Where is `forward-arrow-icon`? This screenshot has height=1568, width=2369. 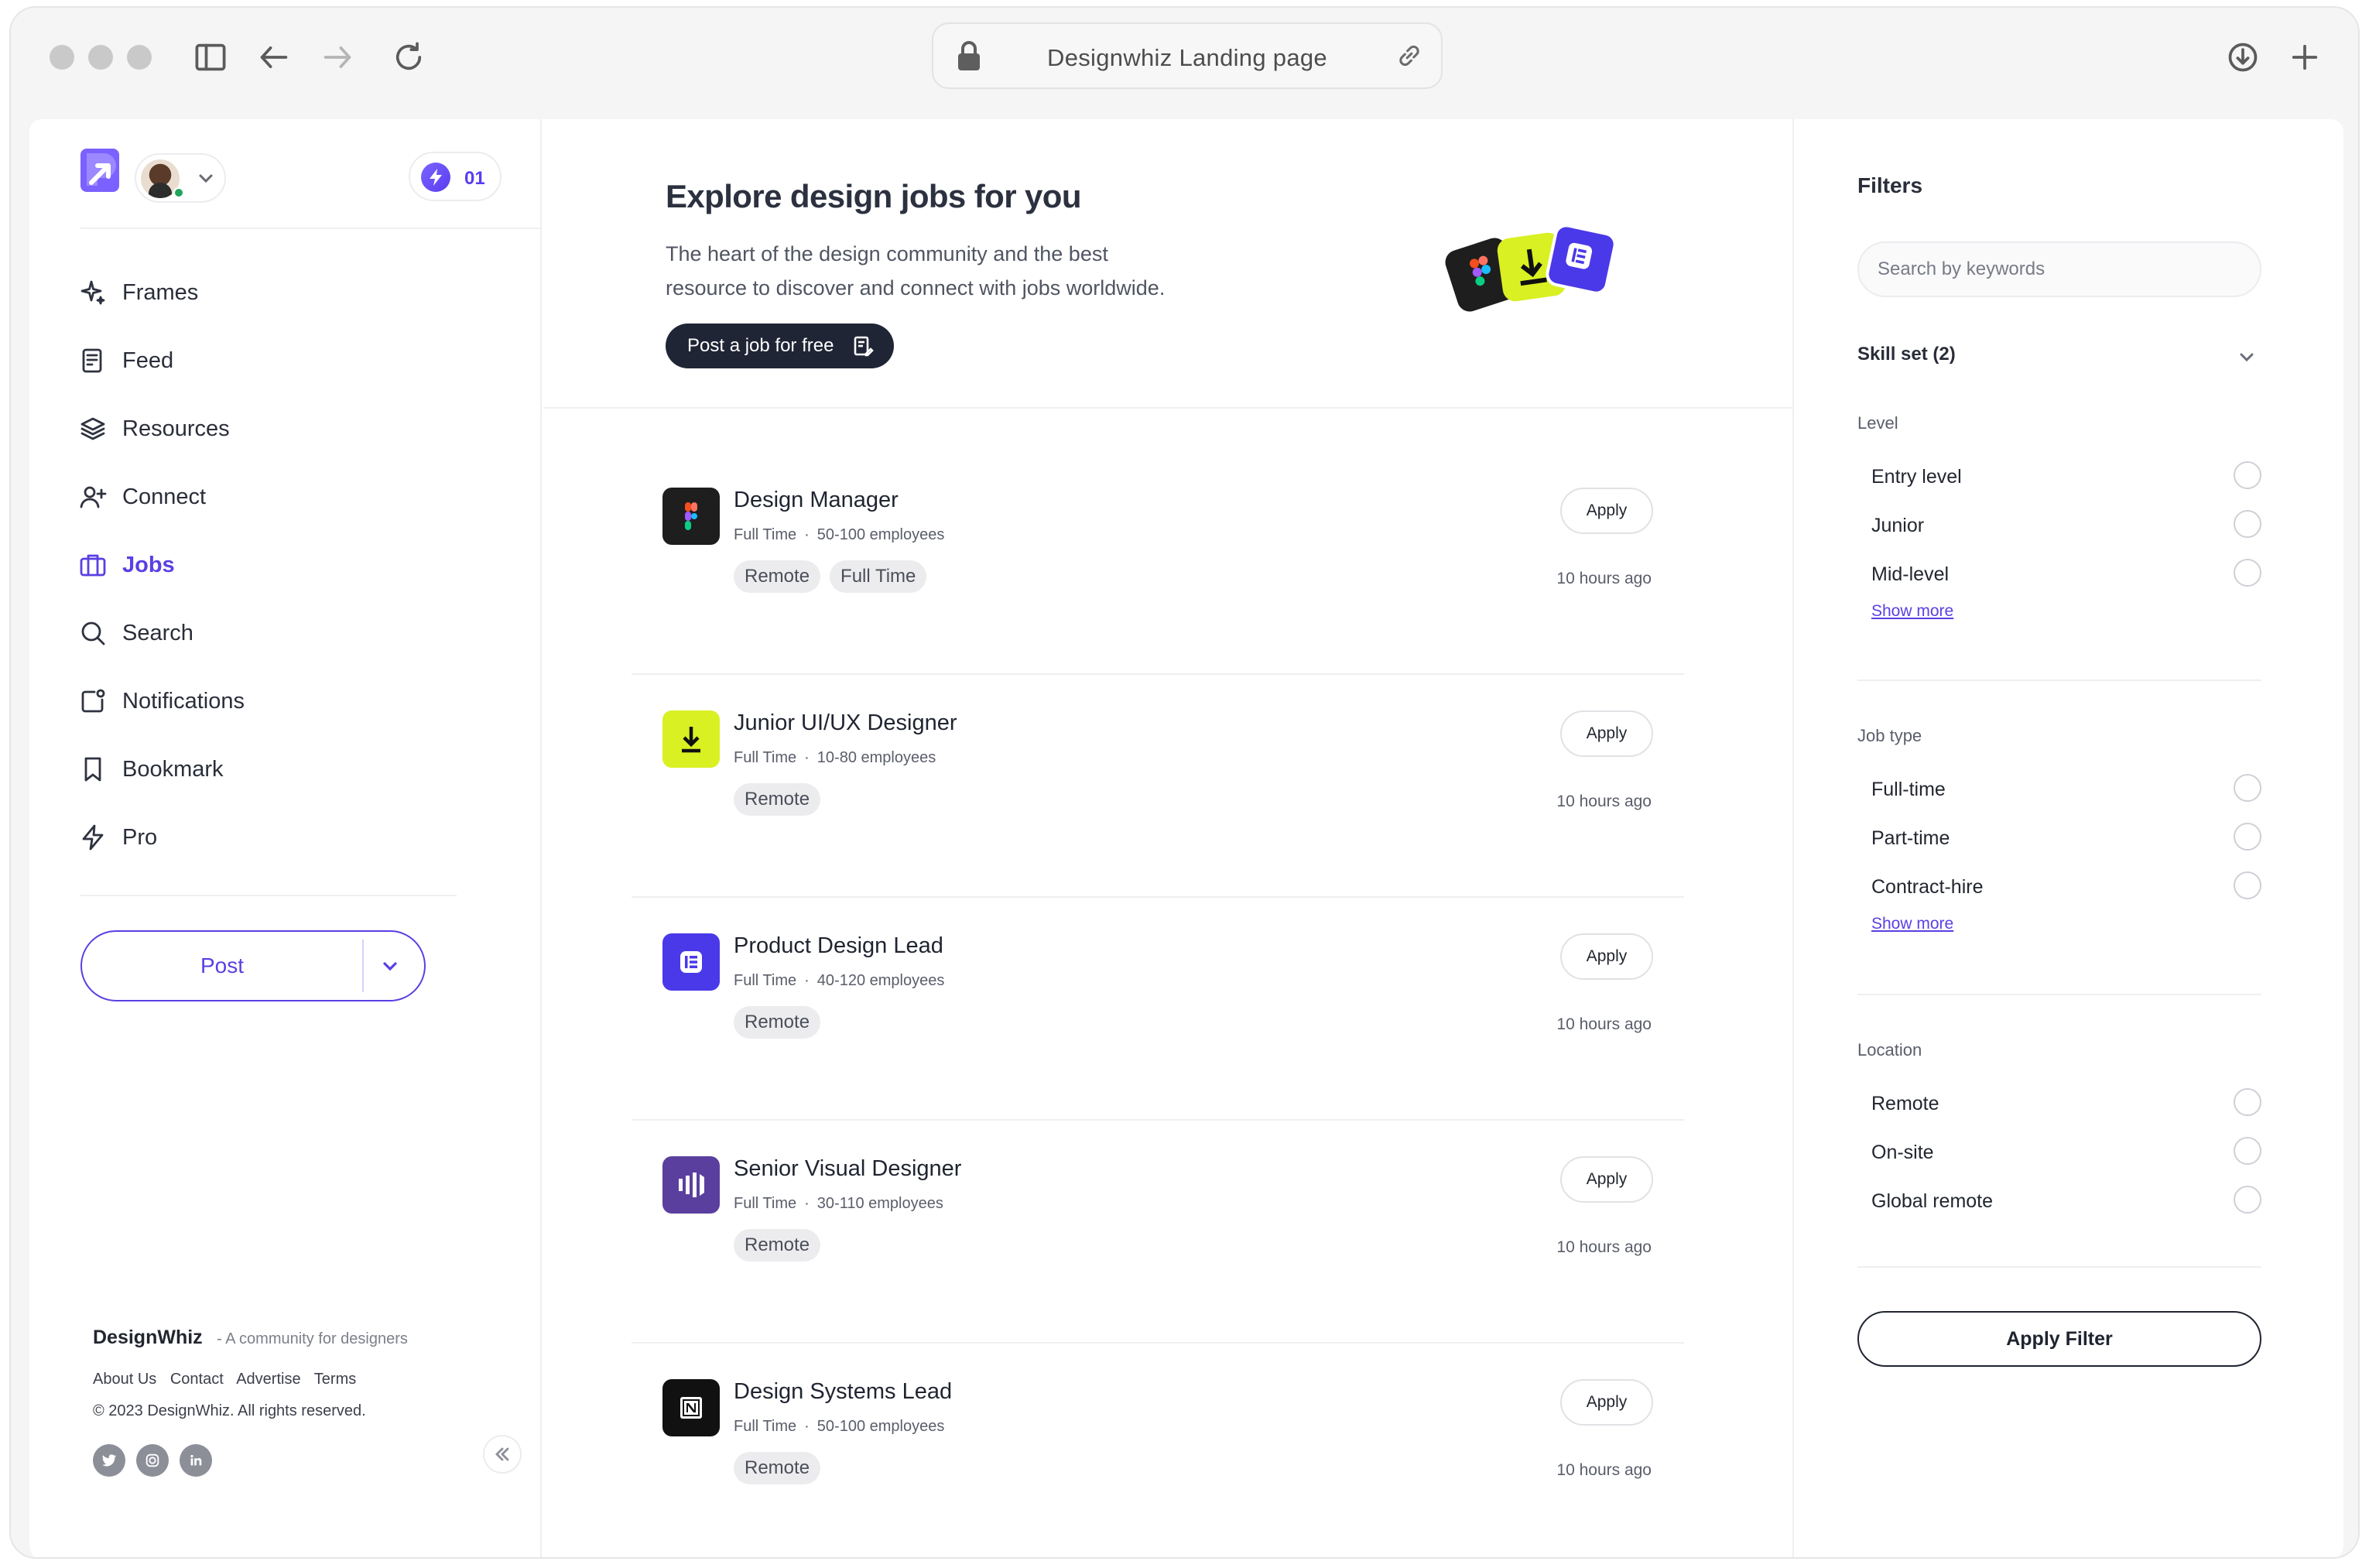 forward-arrow-icon is located at coordinates (337, 57).